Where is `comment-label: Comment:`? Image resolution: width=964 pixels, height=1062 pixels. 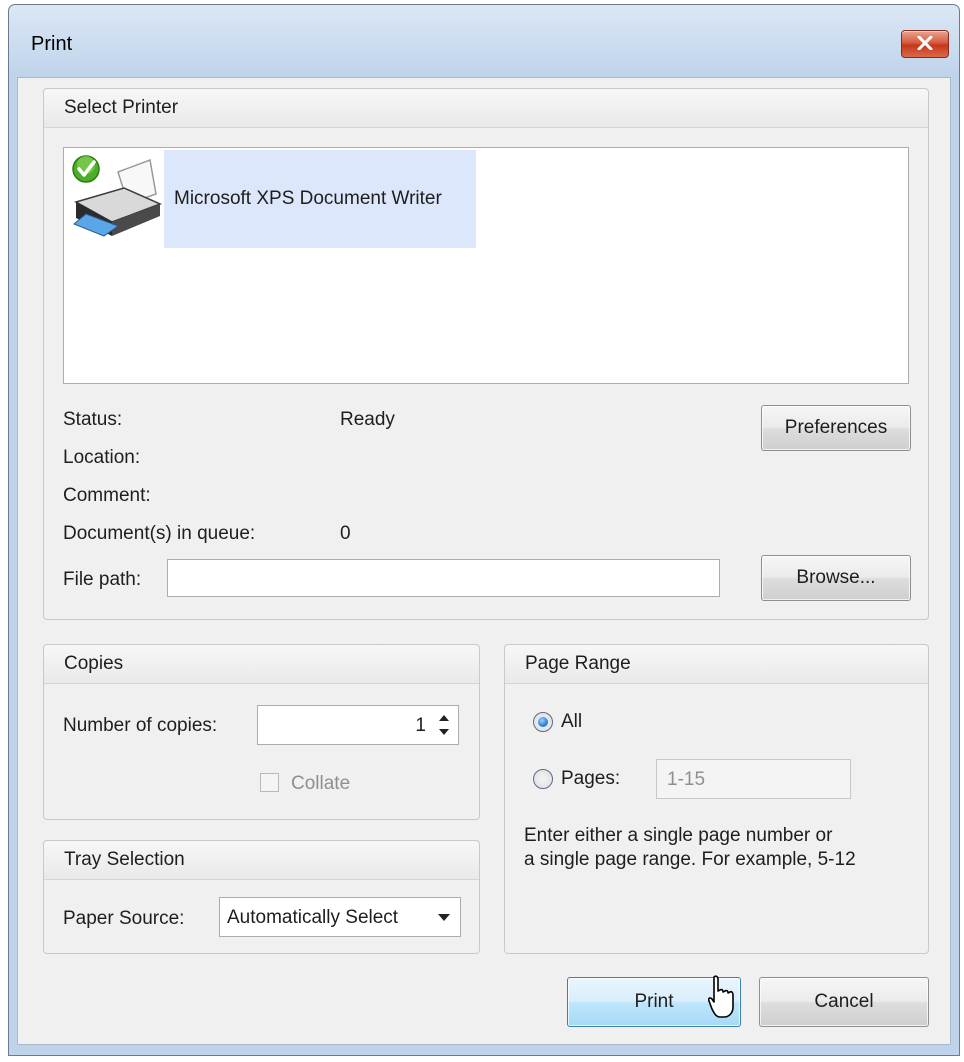
comment-label: Comment: is located at coordinates (107, 495).